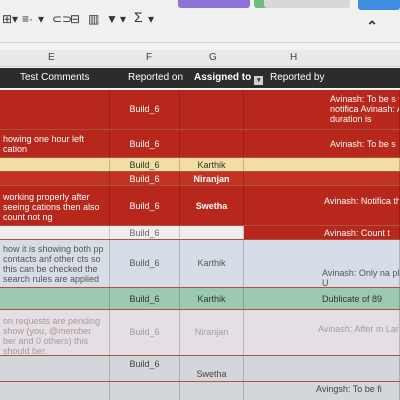 The image size is (400, 400). What do you see at coordinates (27, 19) in the screenshot?
I see `align-icon: ≡·` at bounding box center [27, 19].